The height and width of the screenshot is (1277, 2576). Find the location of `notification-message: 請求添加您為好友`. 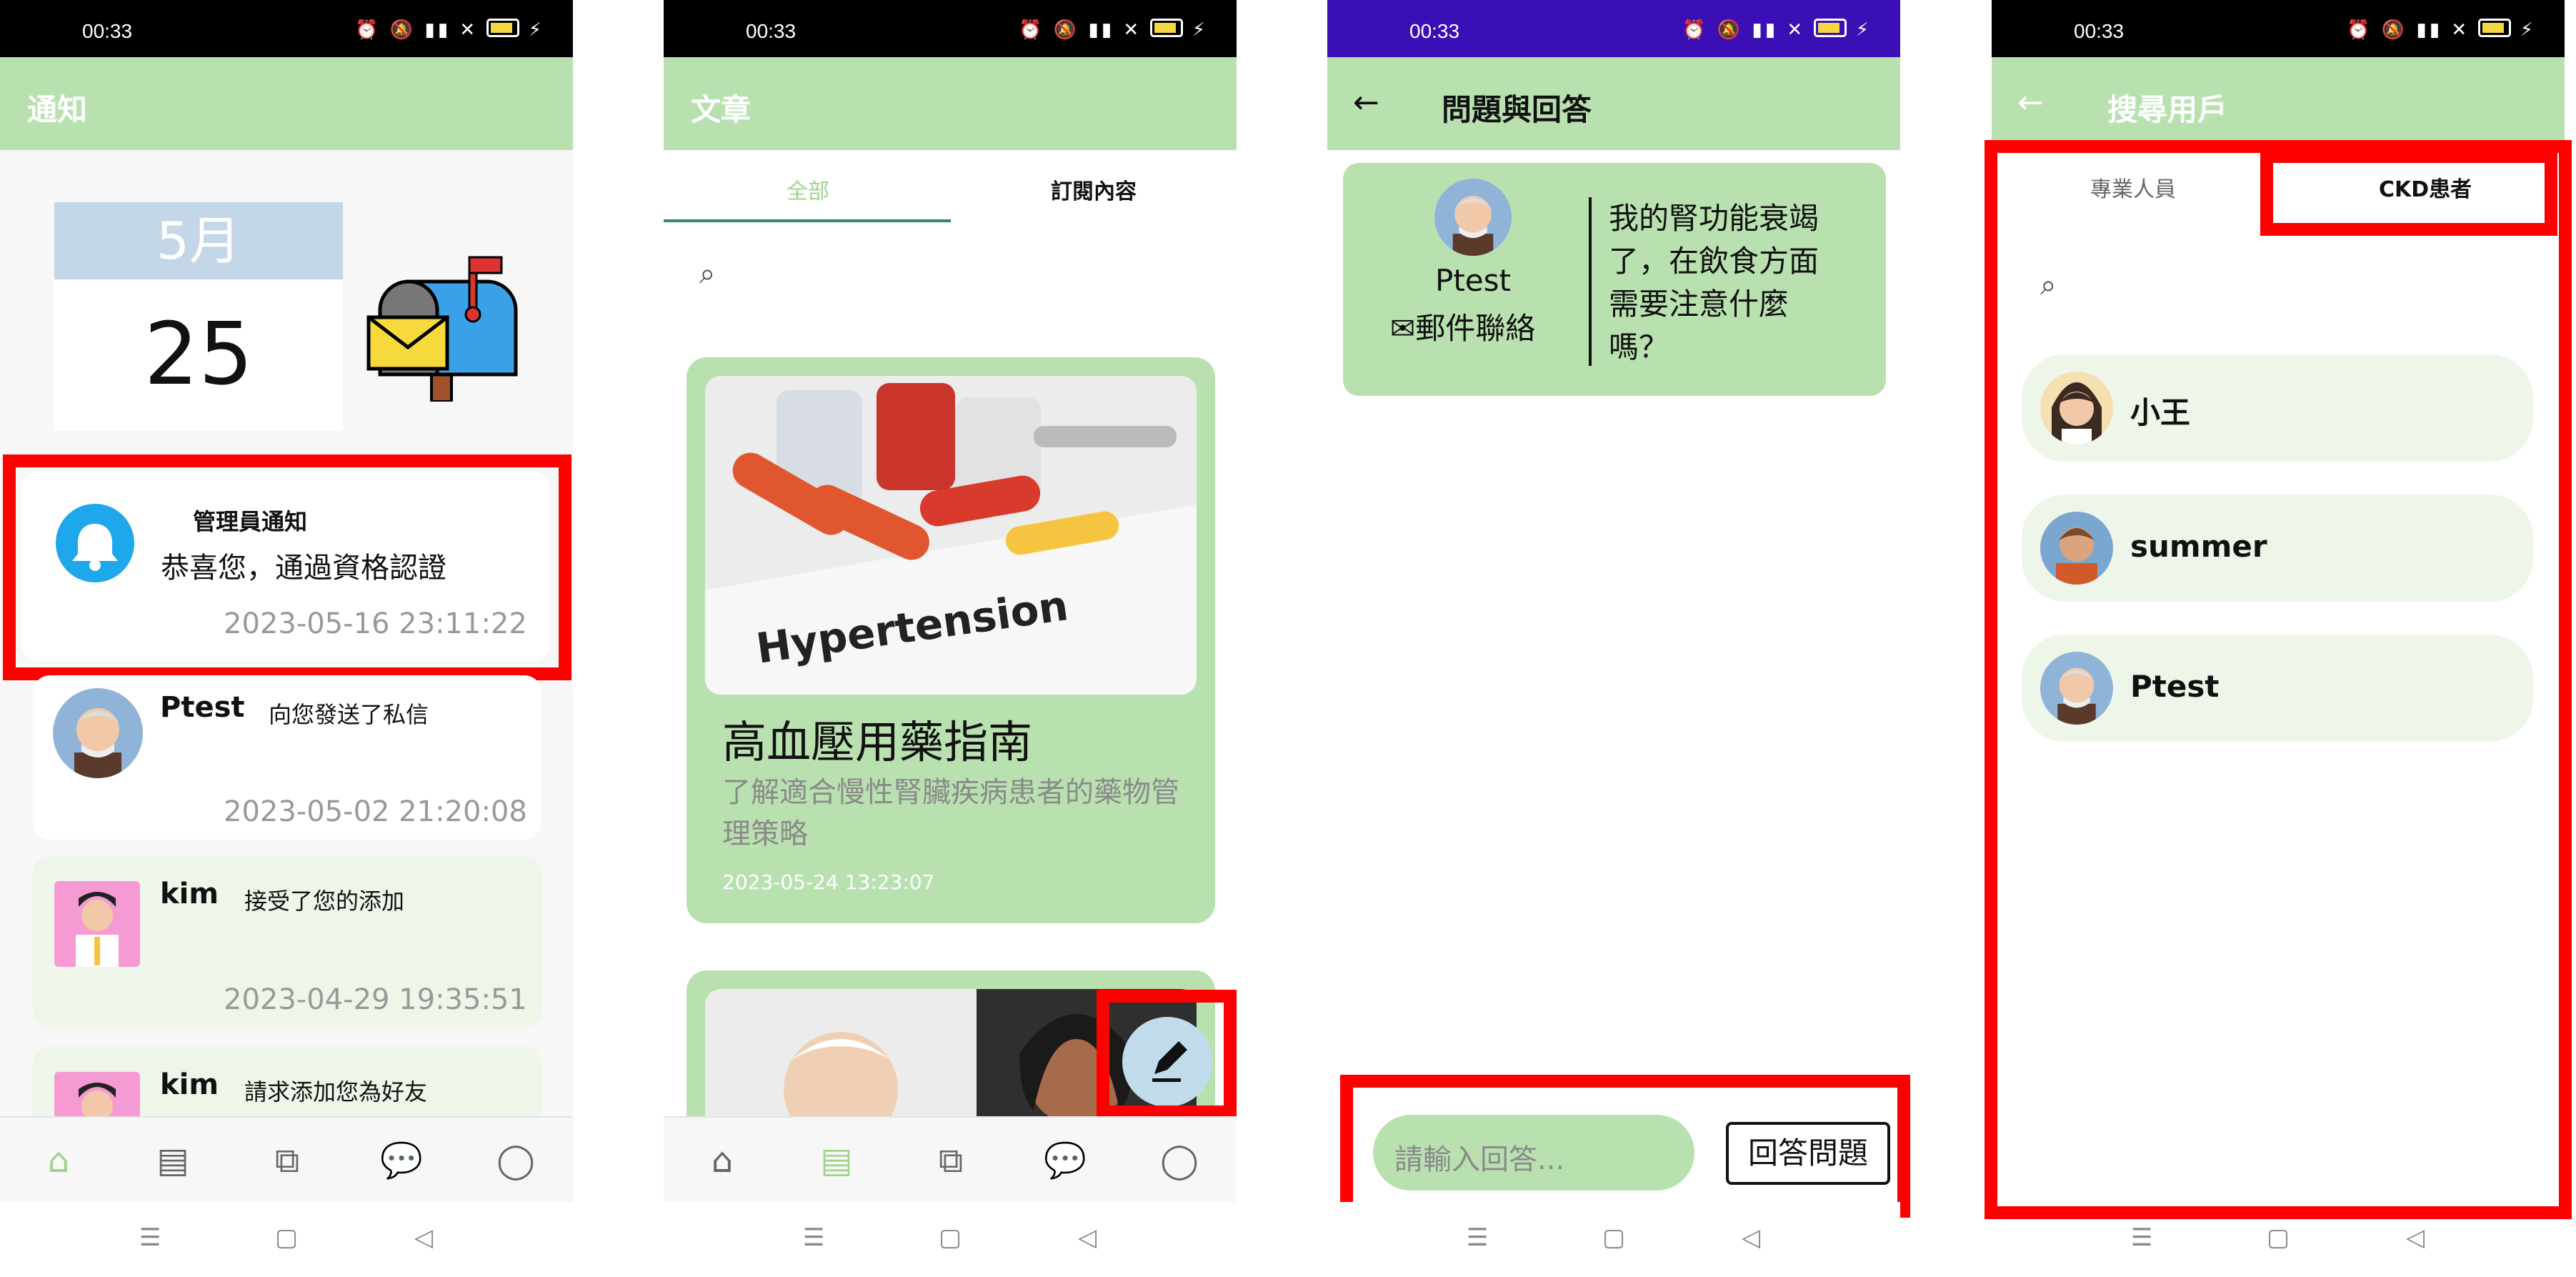

notification-message: 請求添加您為好友 is located at coordinates (336, 1091).